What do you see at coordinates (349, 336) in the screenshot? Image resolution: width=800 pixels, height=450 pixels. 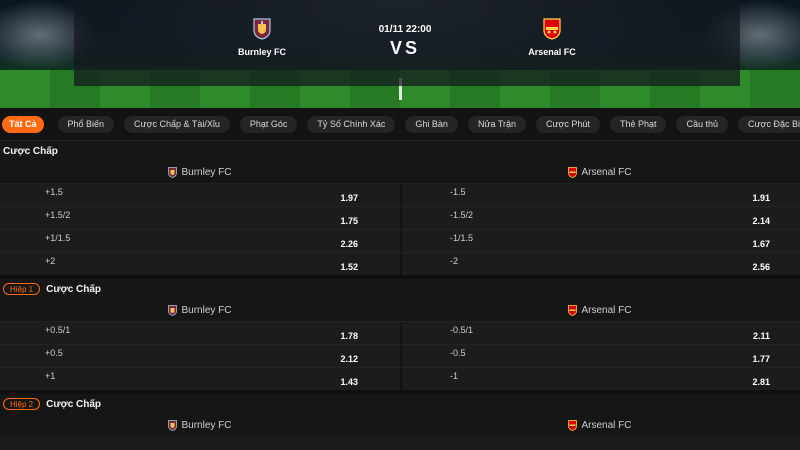 I see `odds-value: 1.78` at bounding box center [349, 336].